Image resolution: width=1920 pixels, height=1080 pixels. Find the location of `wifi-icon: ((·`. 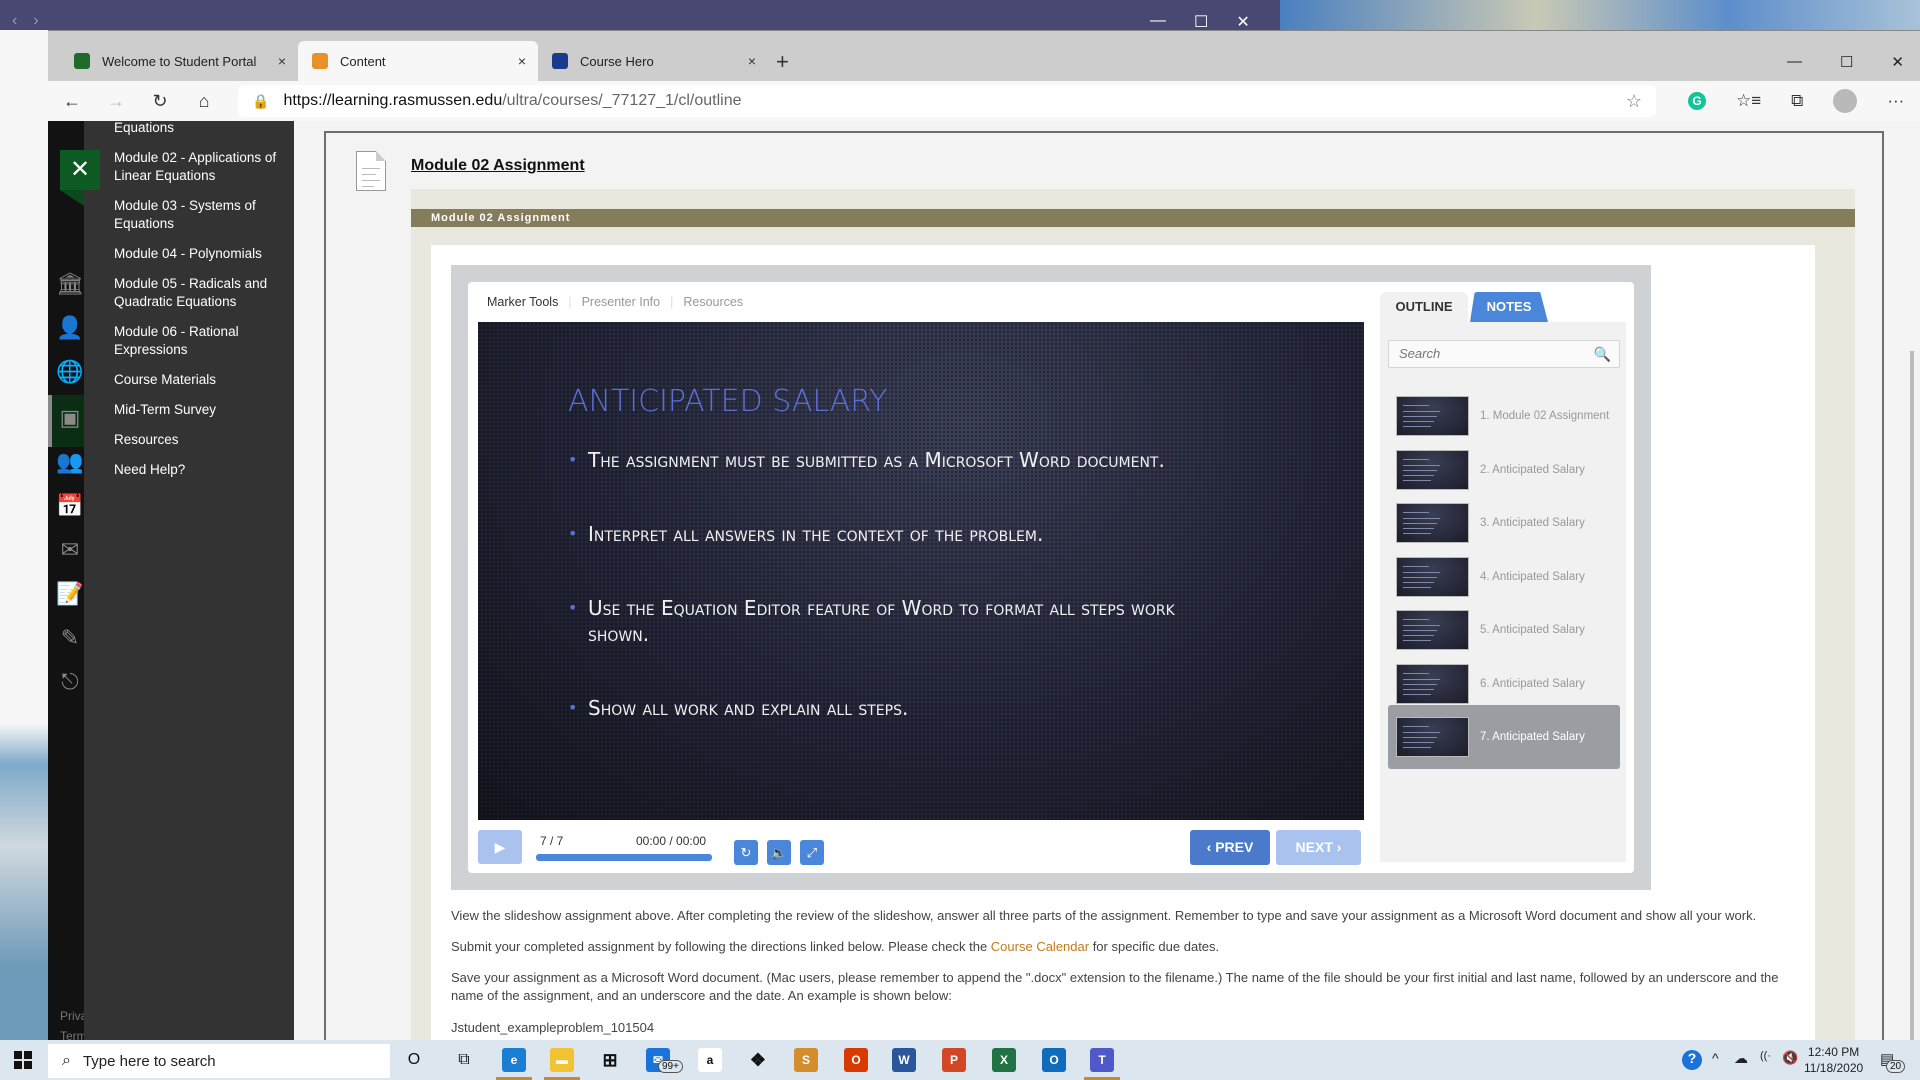

wifi-icon: ((· is located at coordinates (1765, 1056).